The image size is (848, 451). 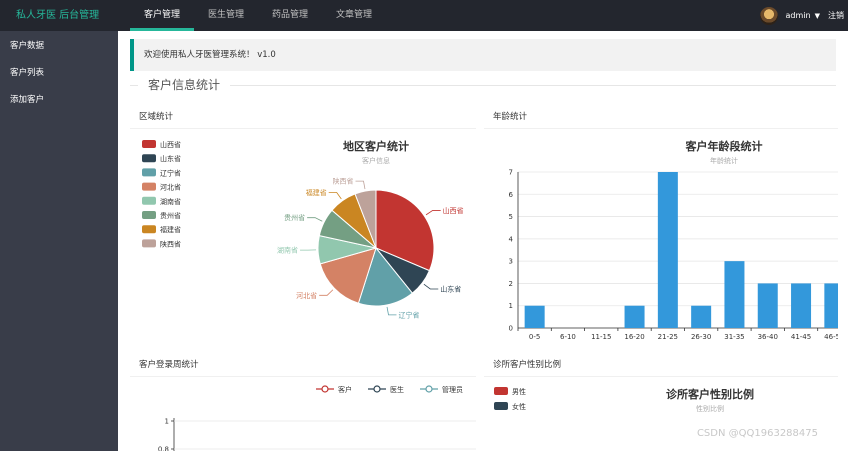 What do you see at coordinates (59, 46) in the screenshot?
I see `sidebar-item-customer-data: 客户数据` at bounding box center [59, 46].